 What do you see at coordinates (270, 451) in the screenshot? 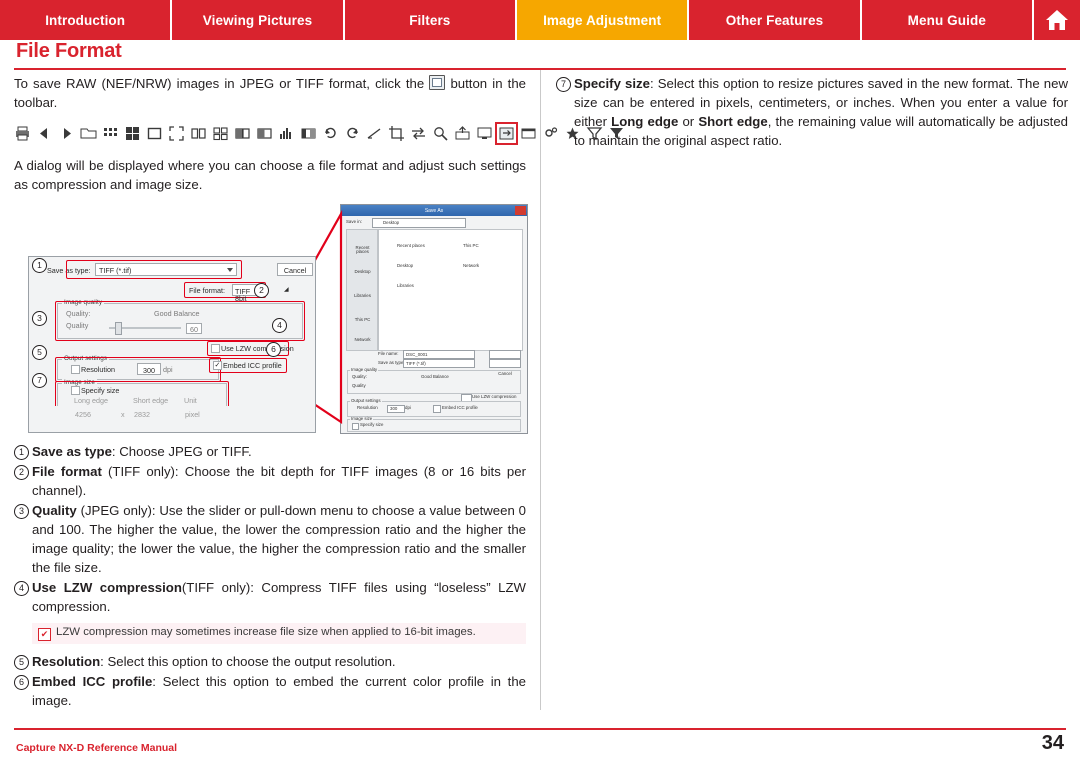
I see `list-item: 1 Save as type: Choose JPEG or TIFF.` at bounding box center [270, 451].